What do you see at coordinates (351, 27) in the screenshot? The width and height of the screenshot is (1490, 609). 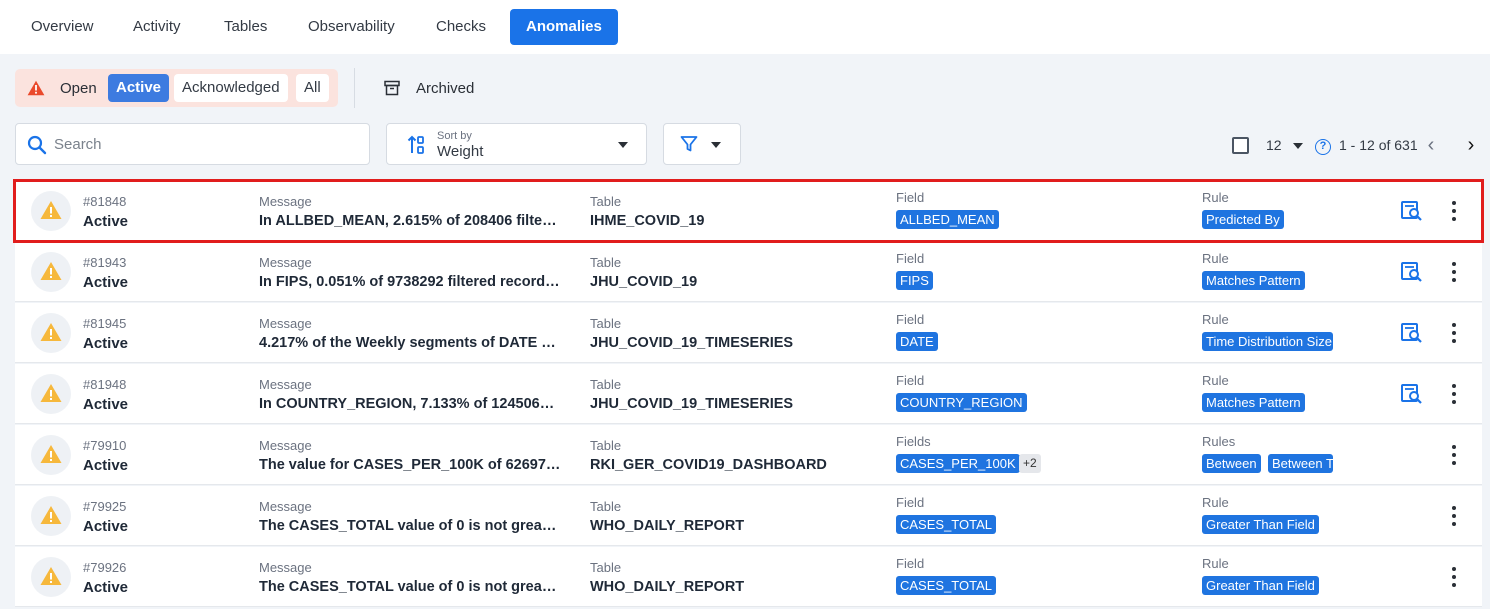 I see `tab-observability: Observability` at bounding box center [351, 27].